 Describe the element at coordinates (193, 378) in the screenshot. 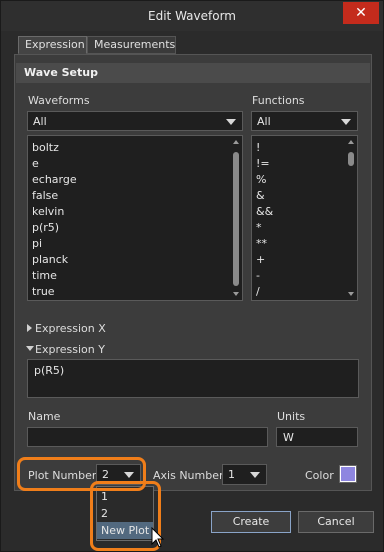

I see `expression-y-input: p(R5)` at that location.